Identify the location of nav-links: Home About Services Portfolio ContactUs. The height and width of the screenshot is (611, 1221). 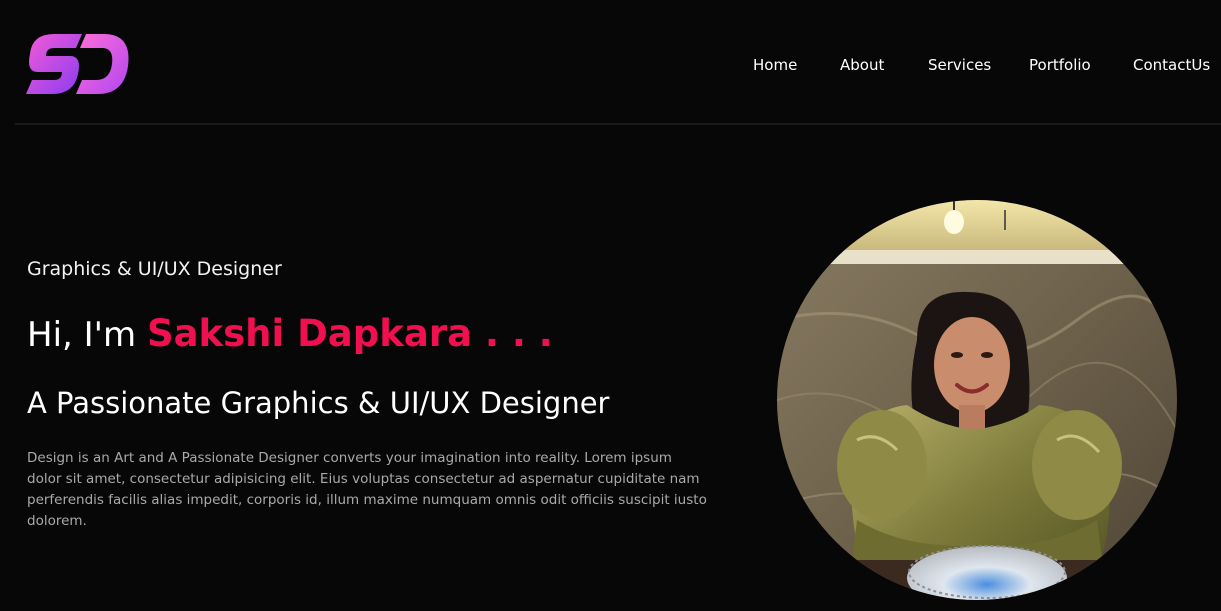
(610, 65).